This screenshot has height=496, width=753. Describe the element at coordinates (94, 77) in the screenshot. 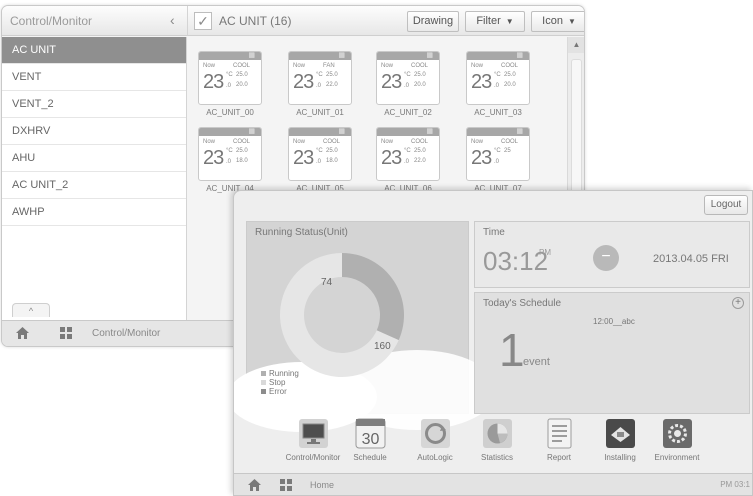

I see `sidebar-item-vent: VENT` at that location.